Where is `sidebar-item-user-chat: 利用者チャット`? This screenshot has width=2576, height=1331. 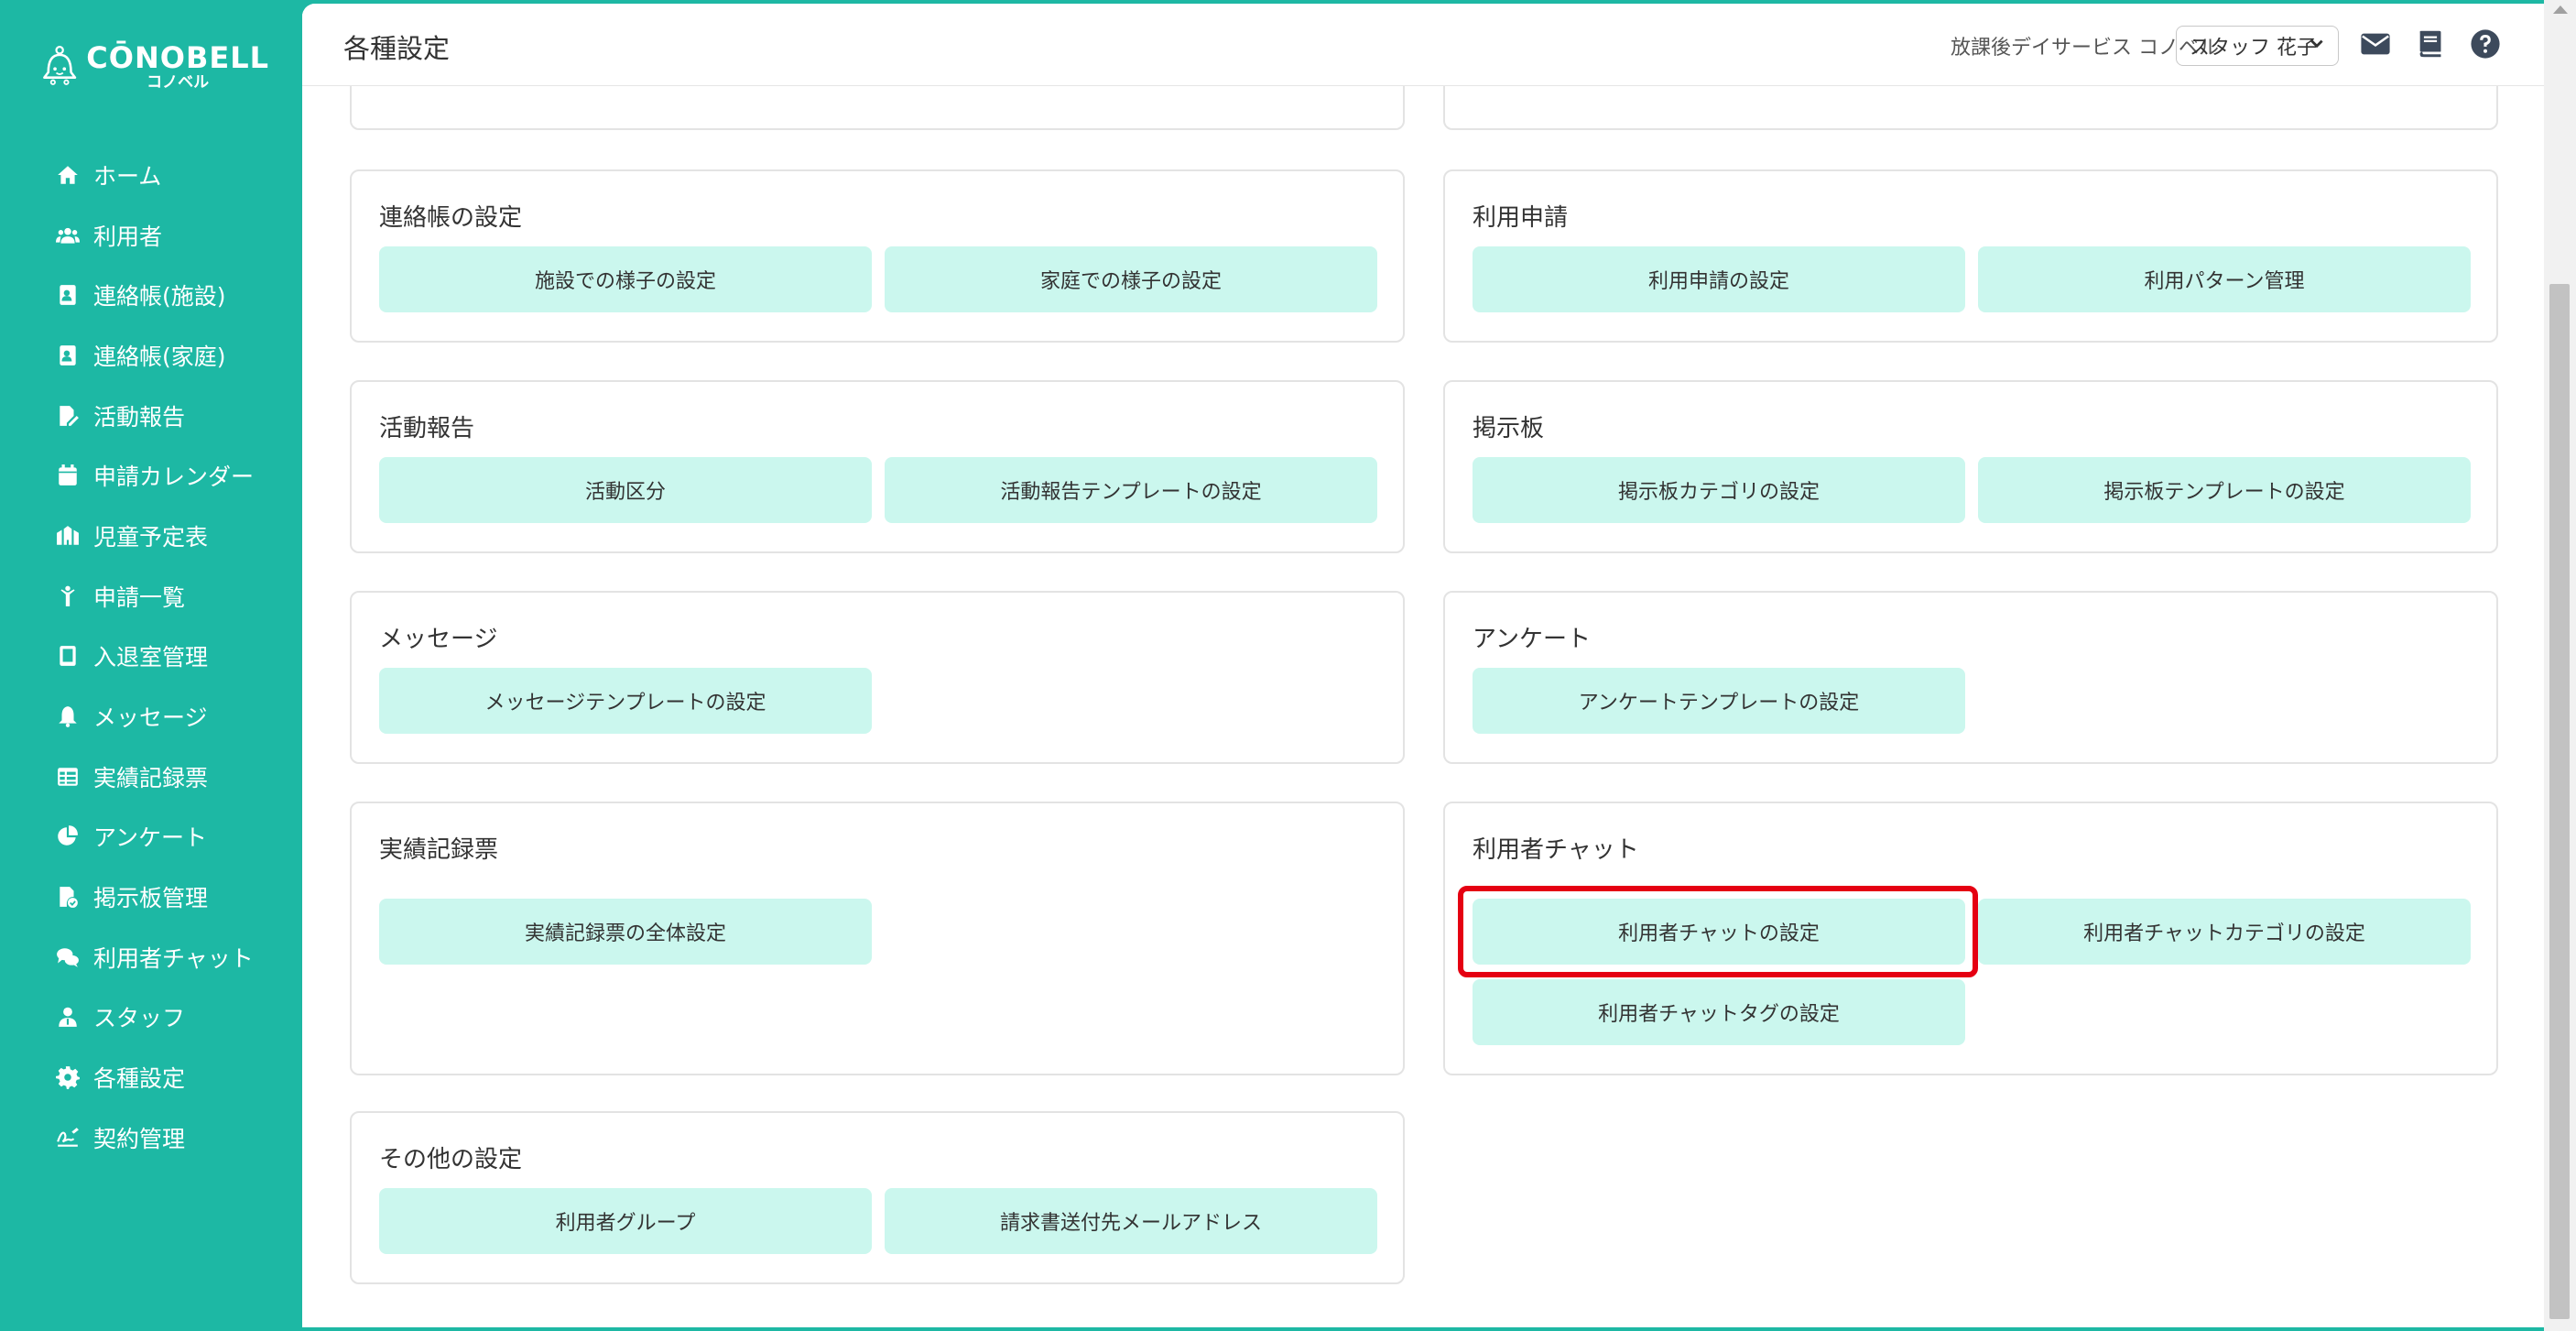 sidebar-item-user-chat: 利用者チャット is located at coordinates (151, 957).